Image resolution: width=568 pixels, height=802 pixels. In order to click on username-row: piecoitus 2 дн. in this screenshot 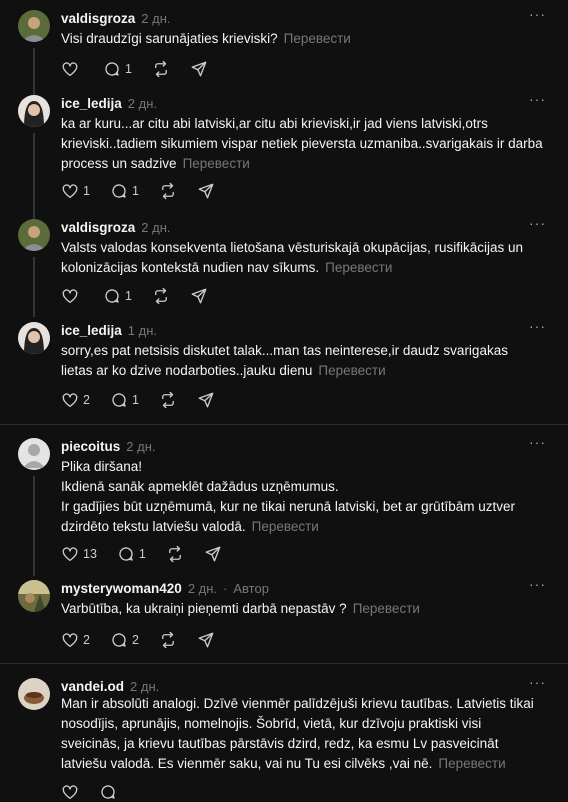, I will do `click(108, 447)`.